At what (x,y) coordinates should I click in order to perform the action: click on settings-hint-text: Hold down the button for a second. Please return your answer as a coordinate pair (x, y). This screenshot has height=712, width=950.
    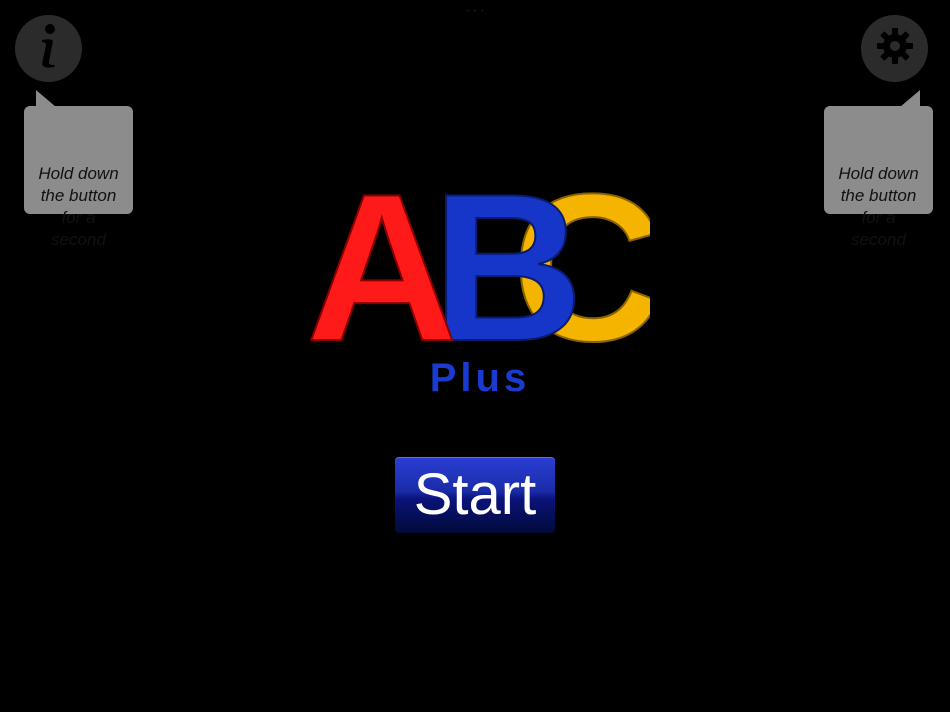
    Looking at the image, I should click on (878, 206).